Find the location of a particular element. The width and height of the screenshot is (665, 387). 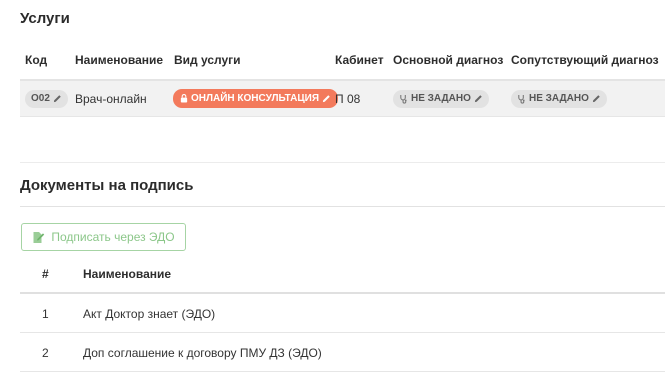

documents-title: Документы на подпись is located at coordinates (107, 185).